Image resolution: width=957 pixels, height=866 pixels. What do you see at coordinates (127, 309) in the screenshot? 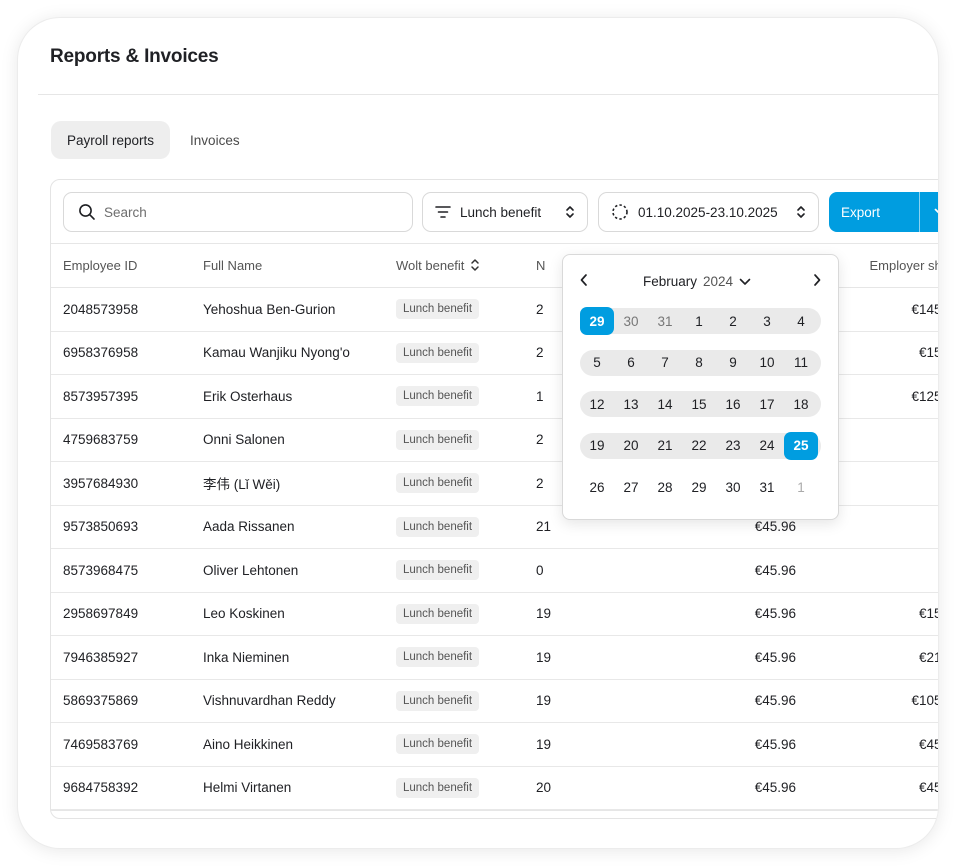
I see `employee-id-cell: 2048573958` at bounding box center [127, 309].